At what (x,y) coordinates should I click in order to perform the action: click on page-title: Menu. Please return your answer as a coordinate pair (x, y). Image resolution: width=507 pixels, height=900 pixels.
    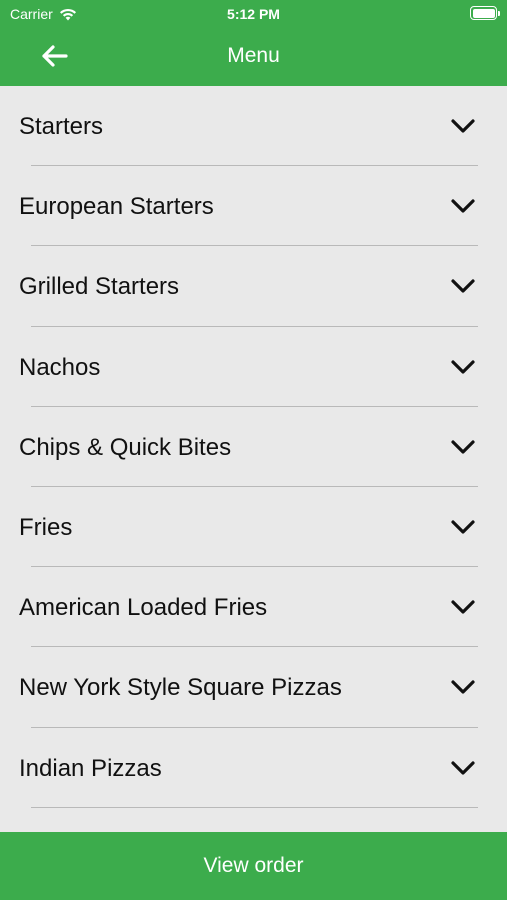
    Looking at the image, I should click on (253, 55).